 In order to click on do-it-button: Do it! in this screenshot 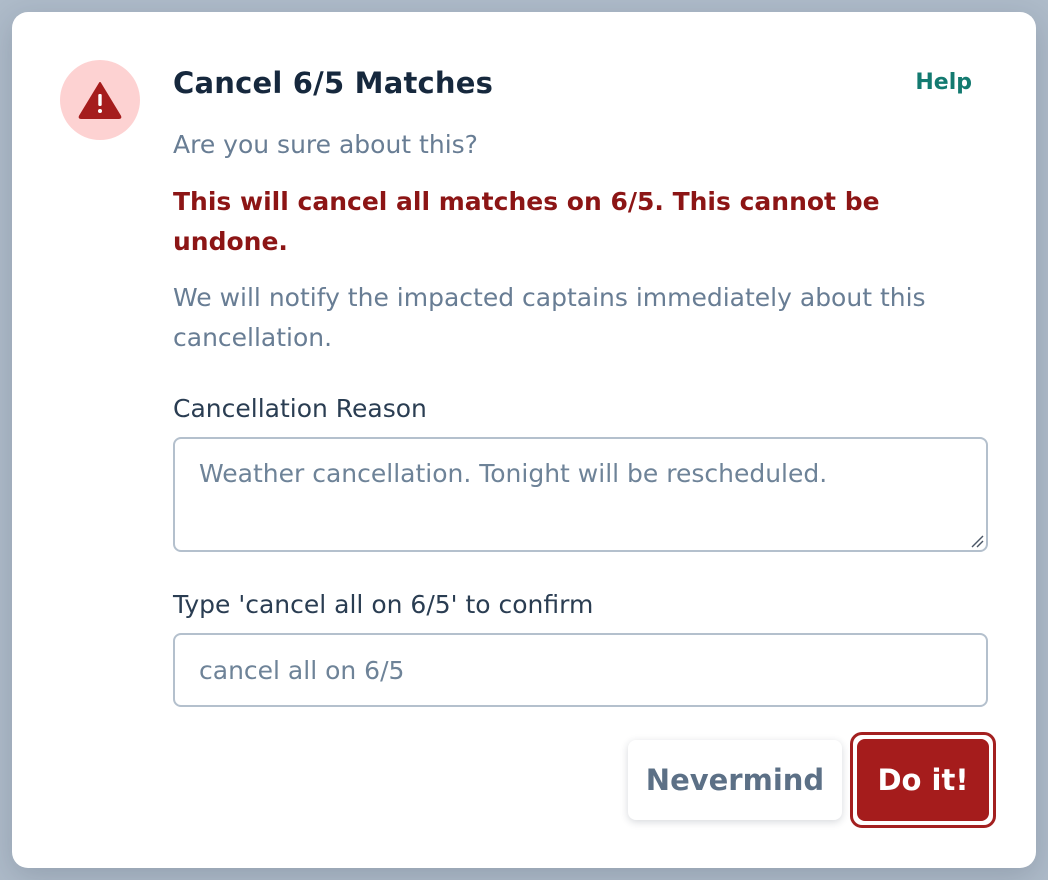, I will do `click(923, 780)`.